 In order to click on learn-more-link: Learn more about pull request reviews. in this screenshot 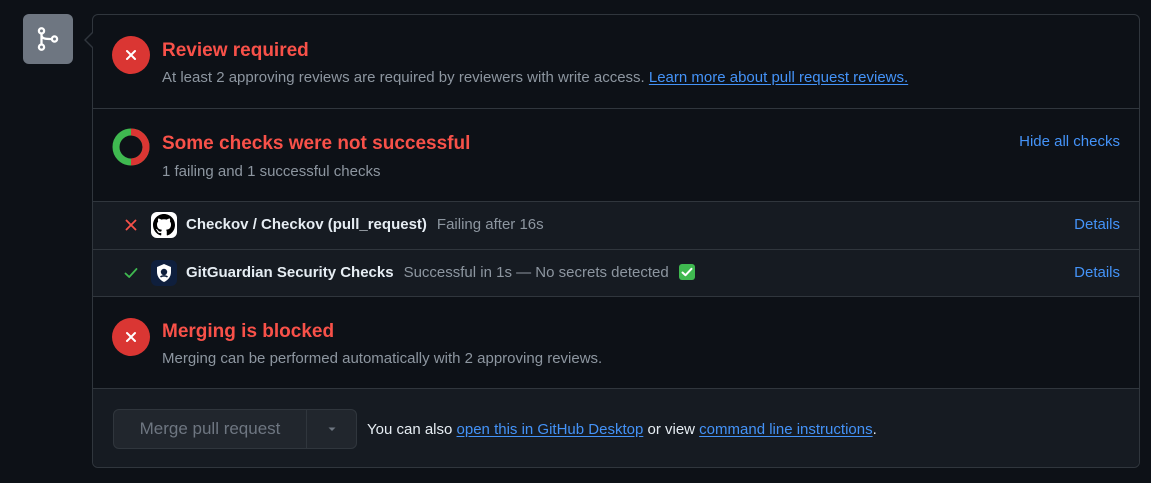, I will do `click(778, 77)`.